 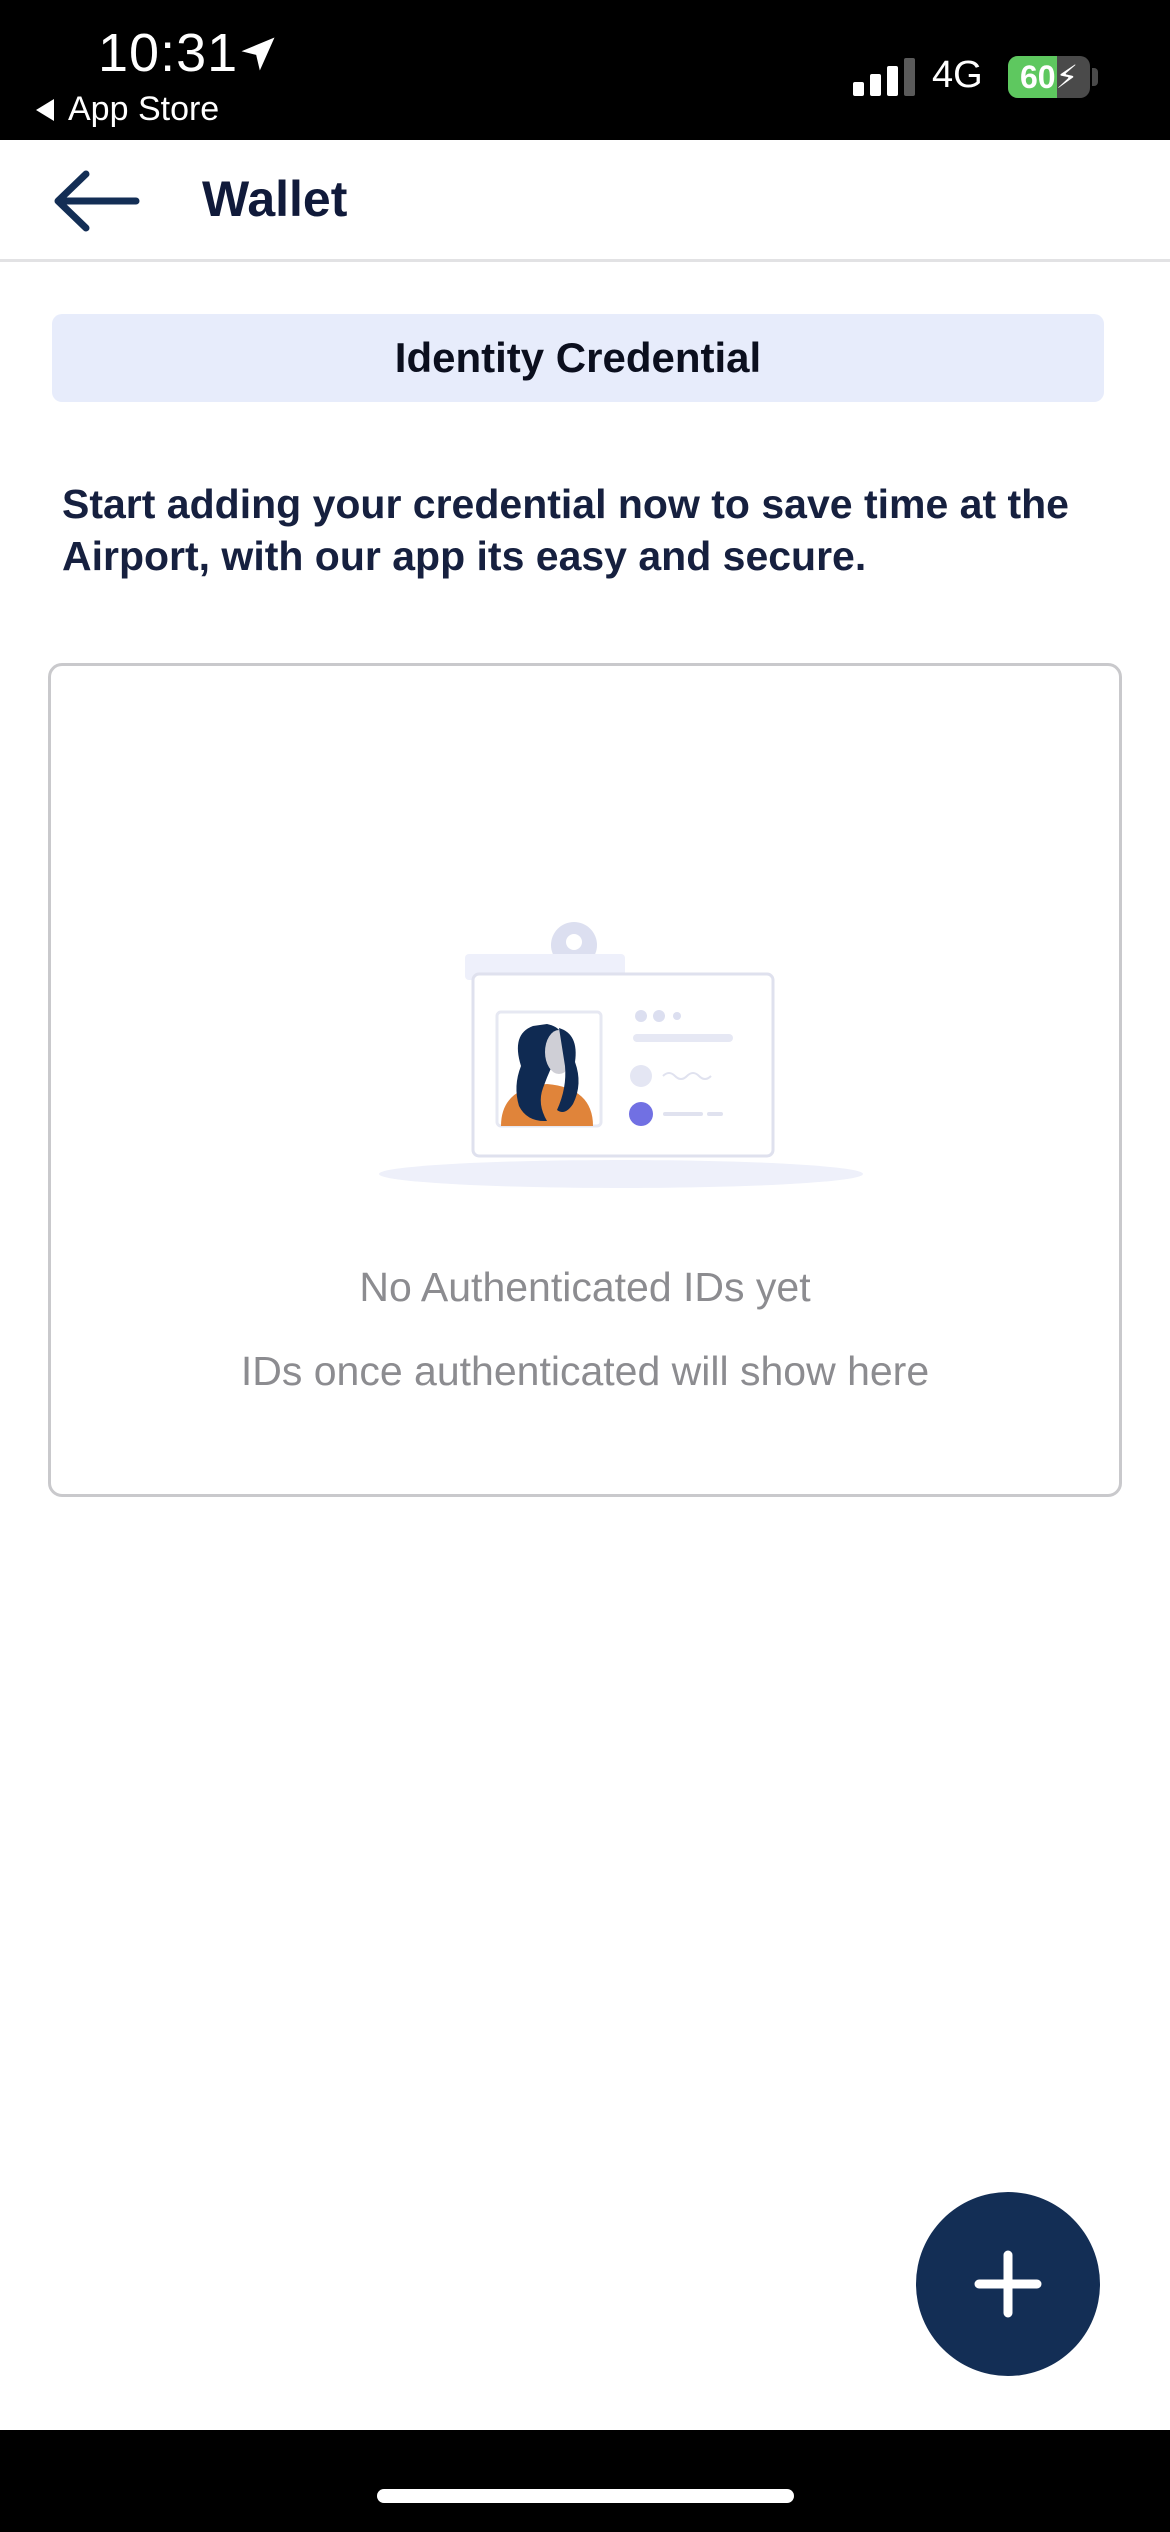 I want to click on bolt-icon: ⚡, so click(x=1067, y=77).